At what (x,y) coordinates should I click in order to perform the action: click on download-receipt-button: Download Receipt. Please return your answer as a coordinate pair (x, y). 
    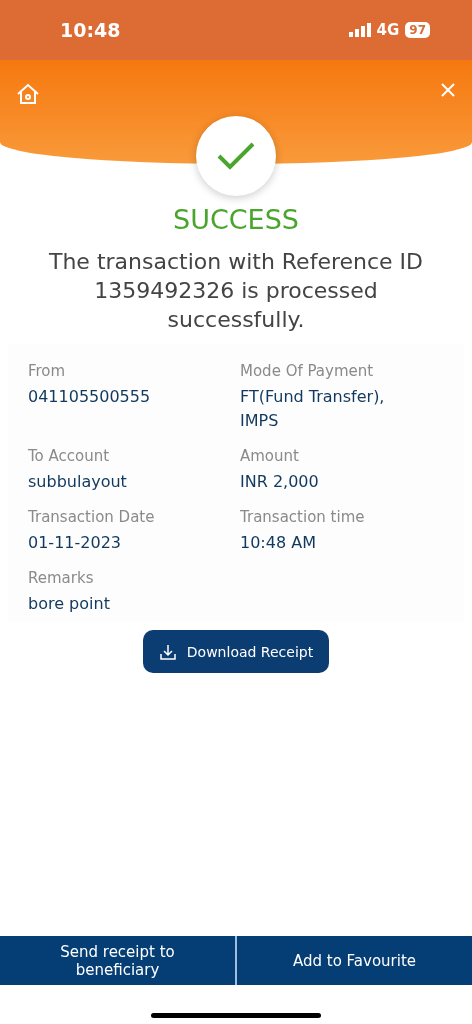
    Looking at the image, I should click on (236, 651).